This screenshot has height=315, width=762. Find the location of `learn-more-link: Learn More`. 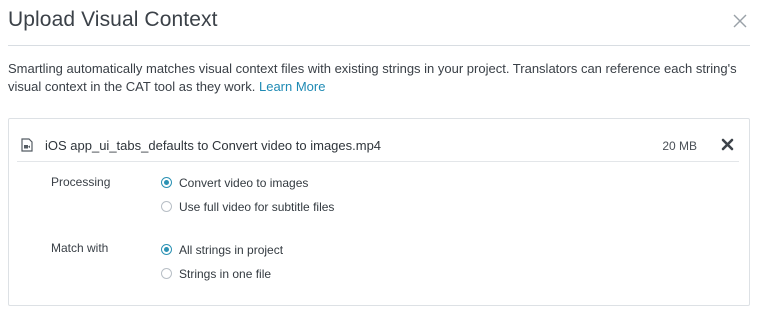

learn-more-link: Learn More is located at coordinates (292, 86).